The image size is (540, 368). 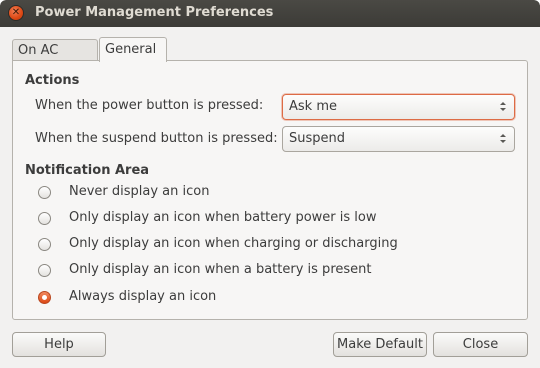 I want to click on power-button-action-select: Ask me, so click(x=398, y=107).